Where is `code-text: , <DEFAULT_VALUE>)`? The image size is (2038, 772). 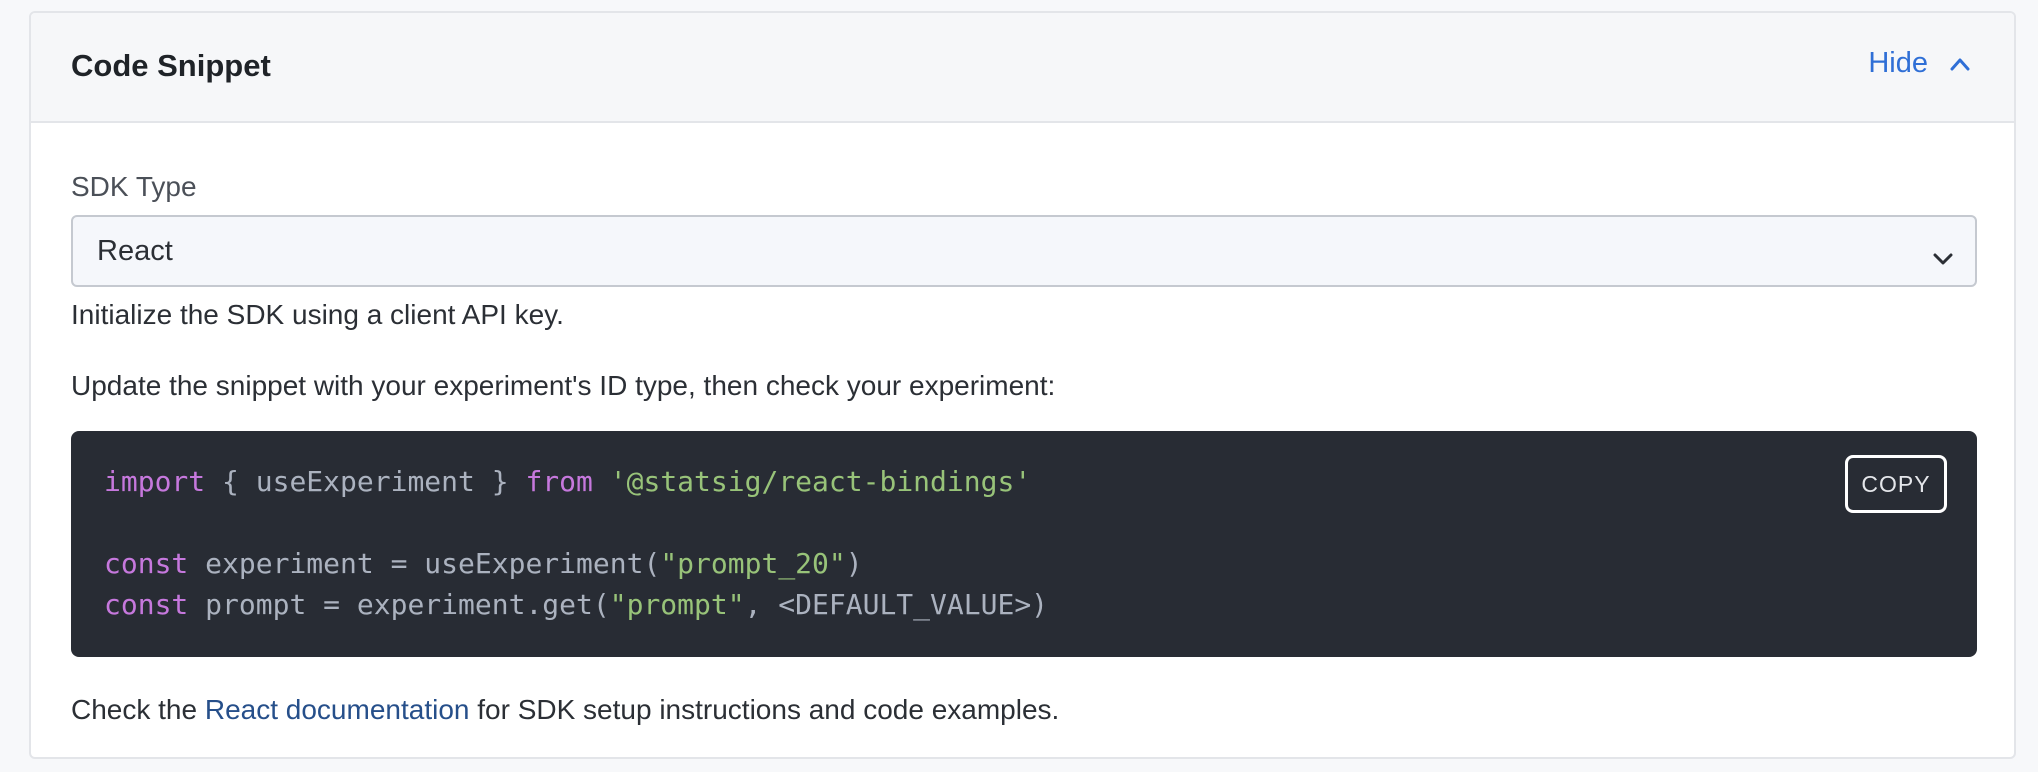 code-text: , <DEFAULT_VALUE>) is located at coordinates (896, 604).